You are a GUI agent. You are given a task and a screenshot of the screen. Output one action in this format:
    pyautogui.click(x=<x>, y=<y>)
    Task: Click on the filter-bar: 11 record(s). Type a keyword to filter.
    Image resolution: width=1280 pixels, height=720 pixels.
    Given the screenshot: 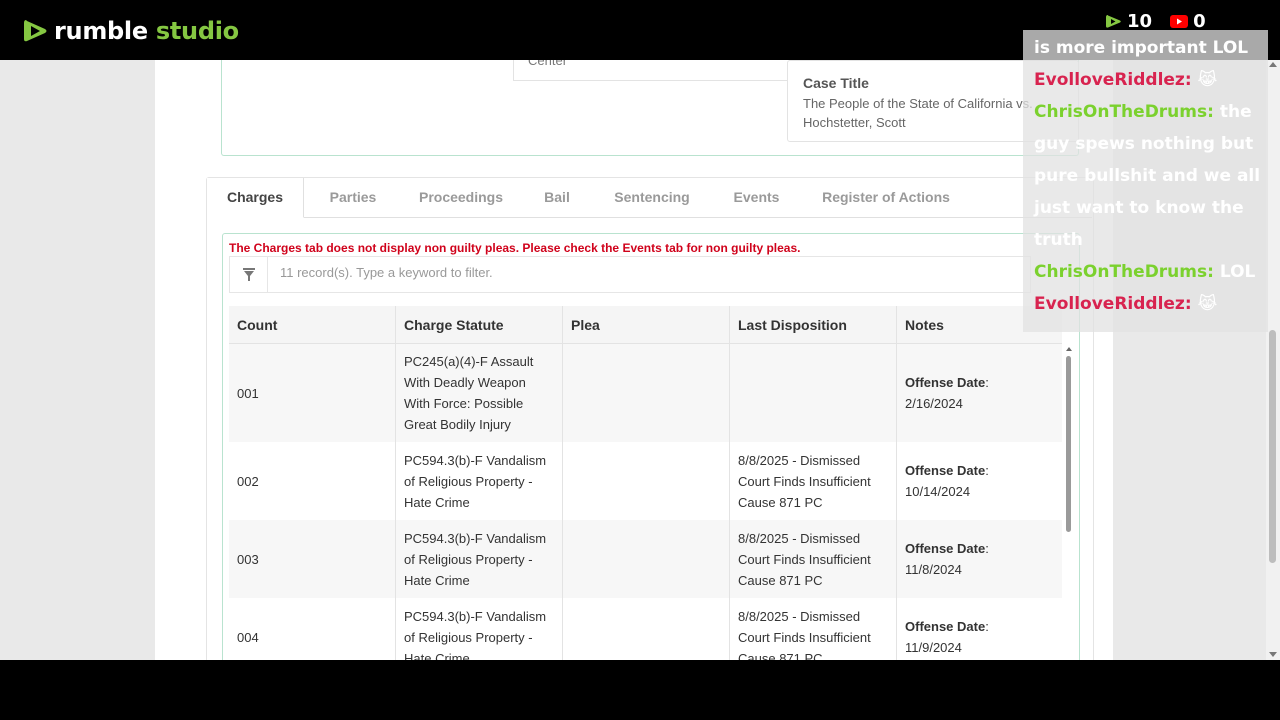 What is the action you would take?
    pyautogui.click(x=630, y=274)
    